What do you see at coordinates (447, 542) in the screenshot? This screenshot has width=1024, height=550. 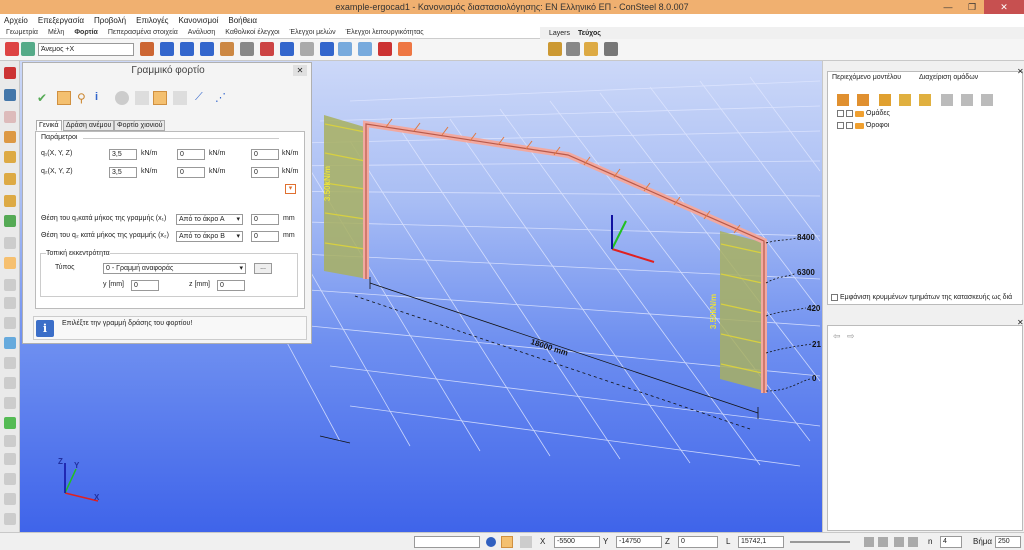 I see `command-input` at bounding box center [447, 542].